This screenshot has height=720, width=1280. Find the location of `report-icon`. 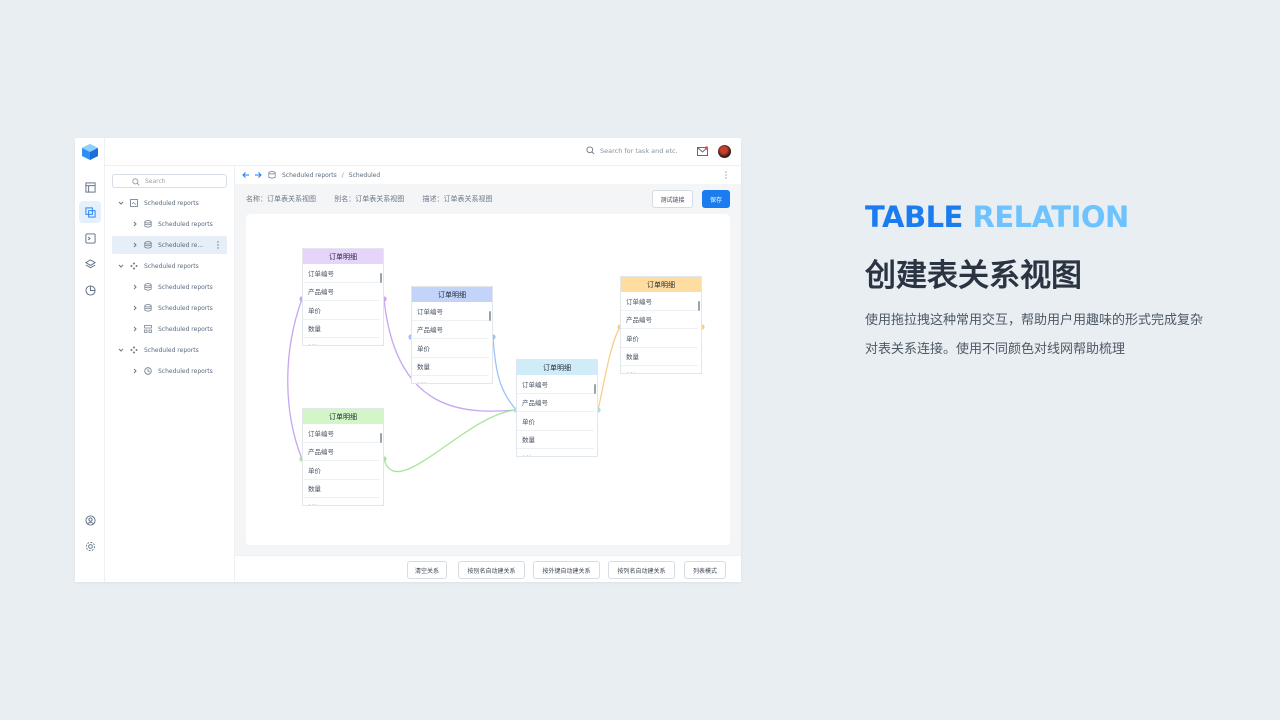

report-icon is located at coordinates (134, 203).